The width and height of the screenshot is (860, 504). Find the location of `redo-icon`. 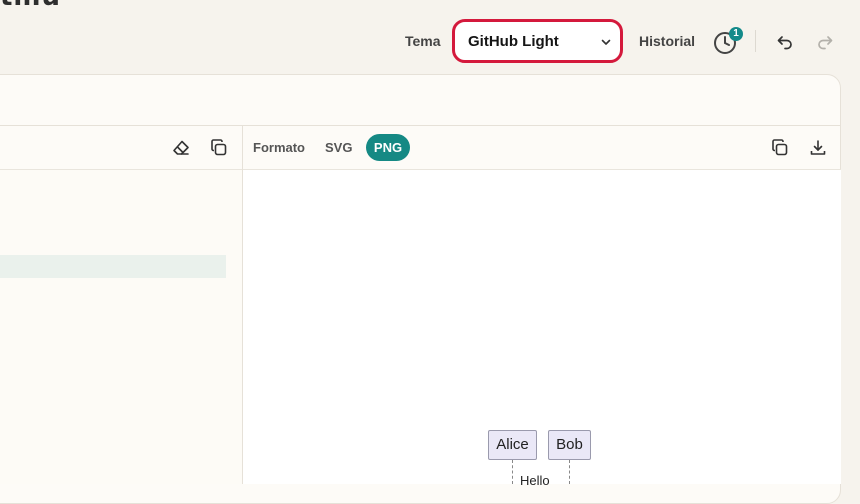

redo-icon is located at coordinates (825, 42).